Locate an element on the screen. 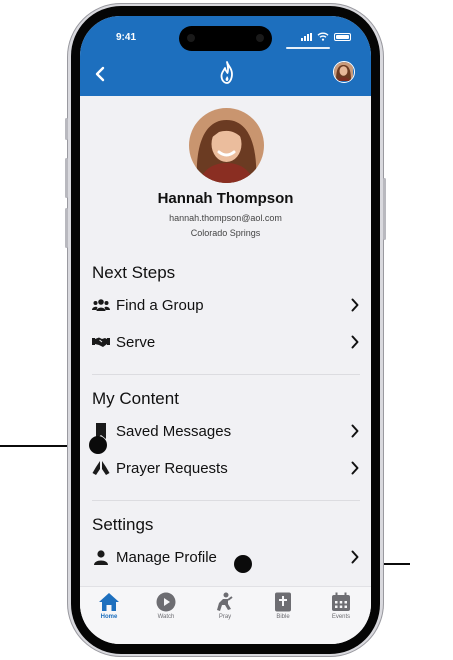 The height and width of the screenshot is (660, 453). action-button is located at coordinates (66, 129).